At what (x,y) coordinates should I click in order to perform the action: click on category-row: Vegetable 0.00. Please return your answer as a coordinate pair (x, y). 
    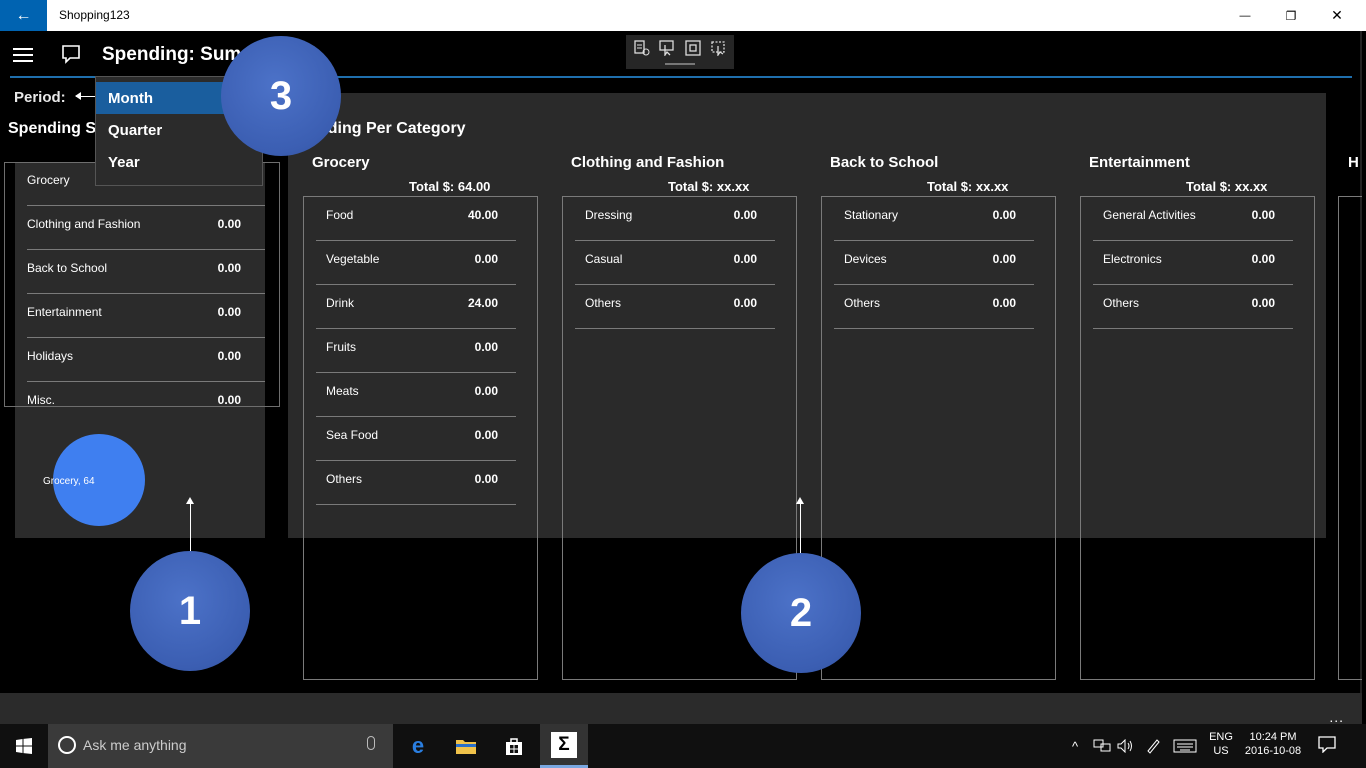
    Looking at the image, I should click on (416, 263).